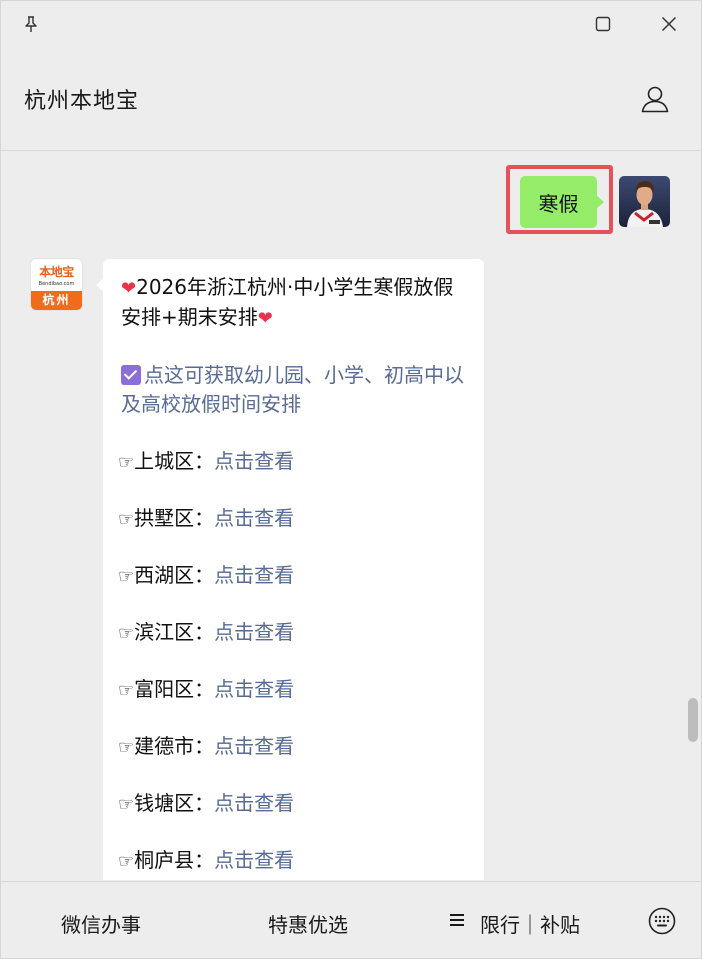 This screenshot has height=959, width=702. What do you see at coordinates (530, 925) in the screenshot?
I see `menu-item-label: 限行｜补贴` at bounding box center [530, 925].